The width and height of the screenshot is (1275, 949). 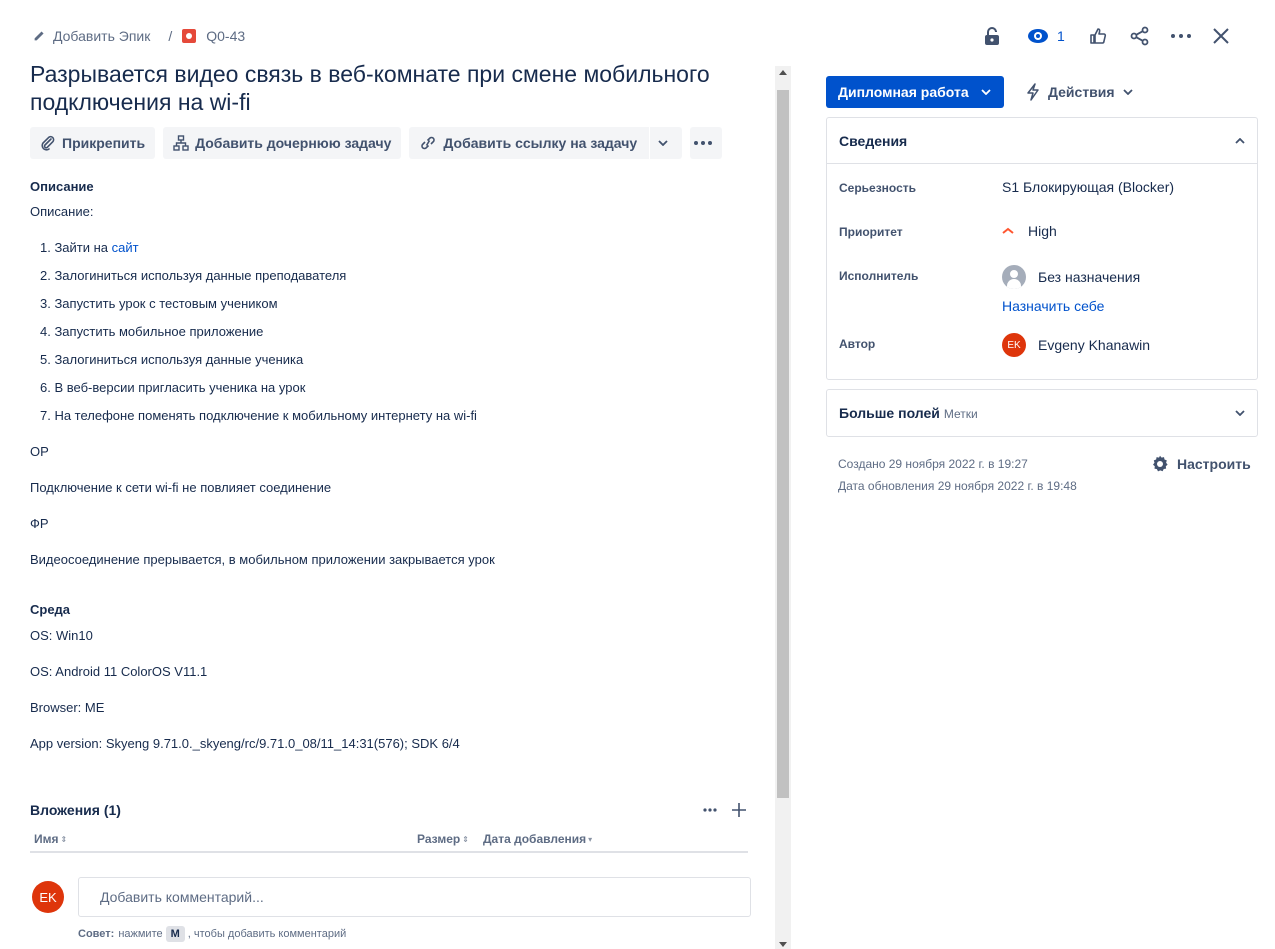 I want to click on scrollbar-thumb, so click(x=783, y=444).